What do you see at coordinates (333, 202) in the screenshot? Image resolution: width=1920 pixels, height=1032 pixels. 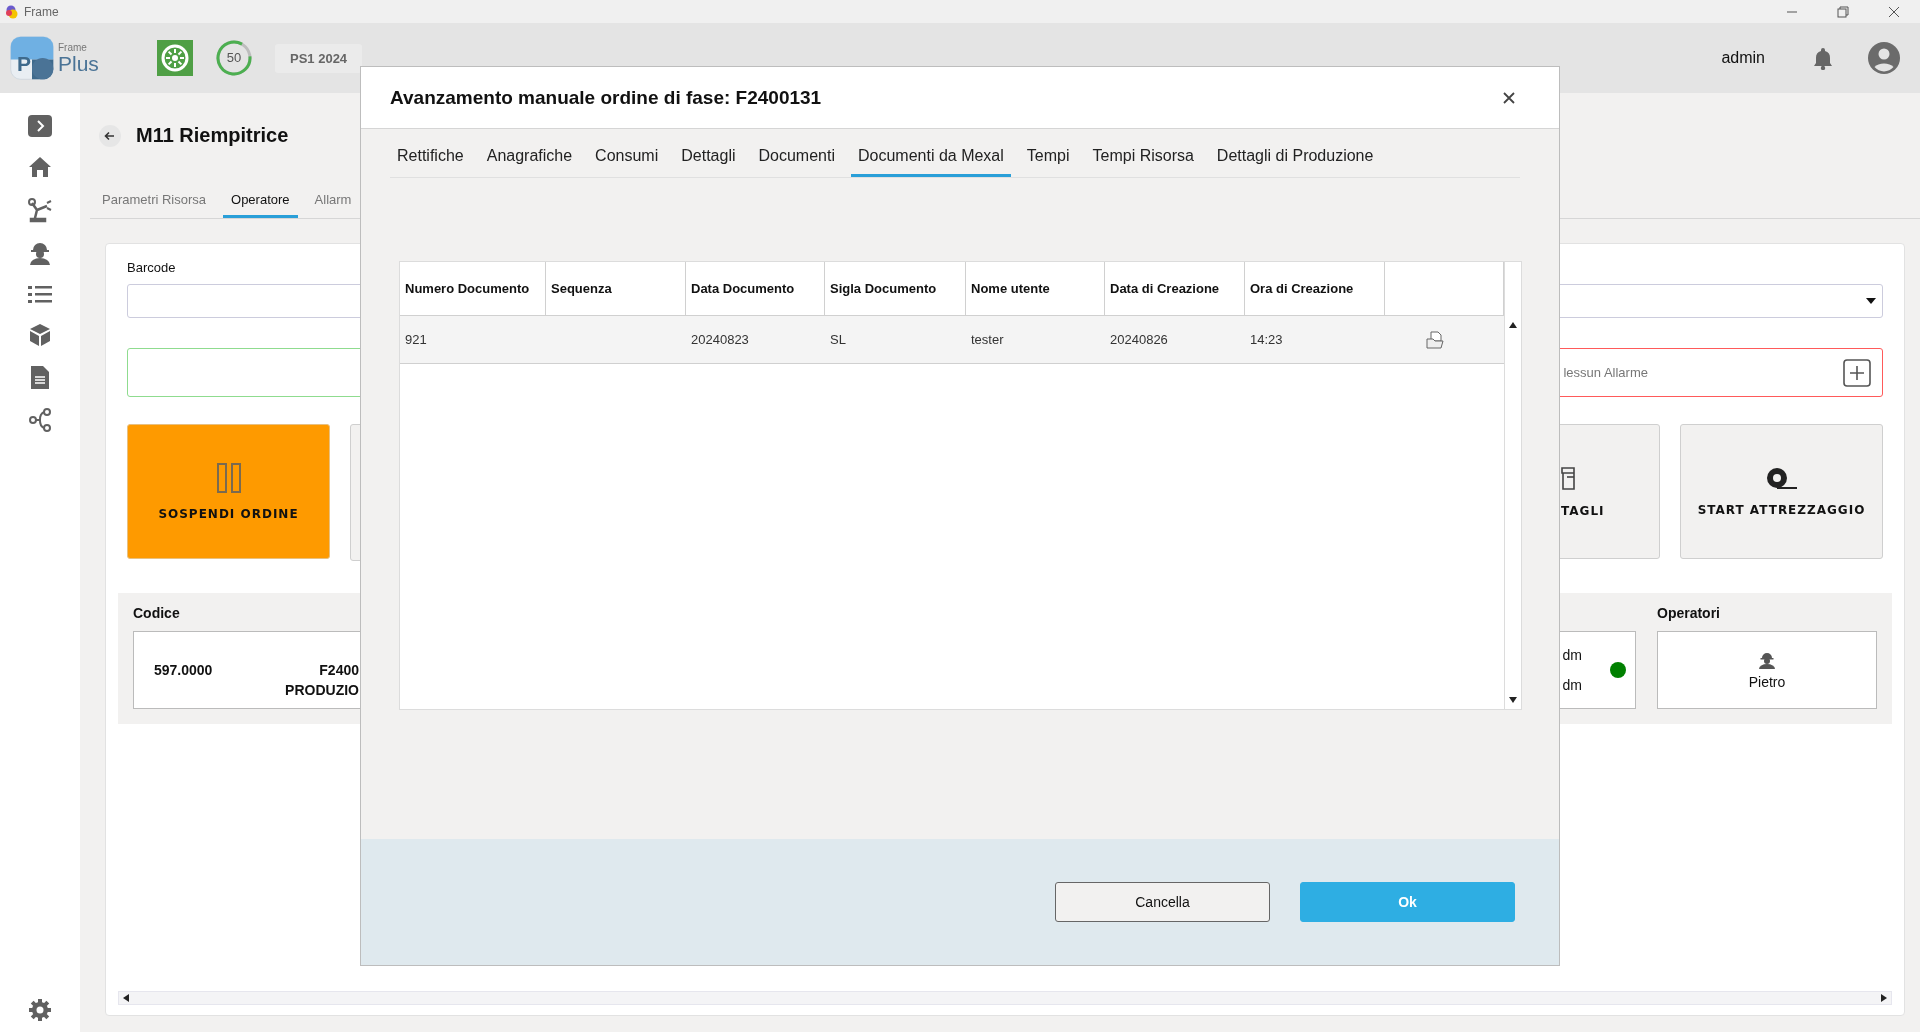 I see `tab: Allarm` at bounding box center [333, 202].